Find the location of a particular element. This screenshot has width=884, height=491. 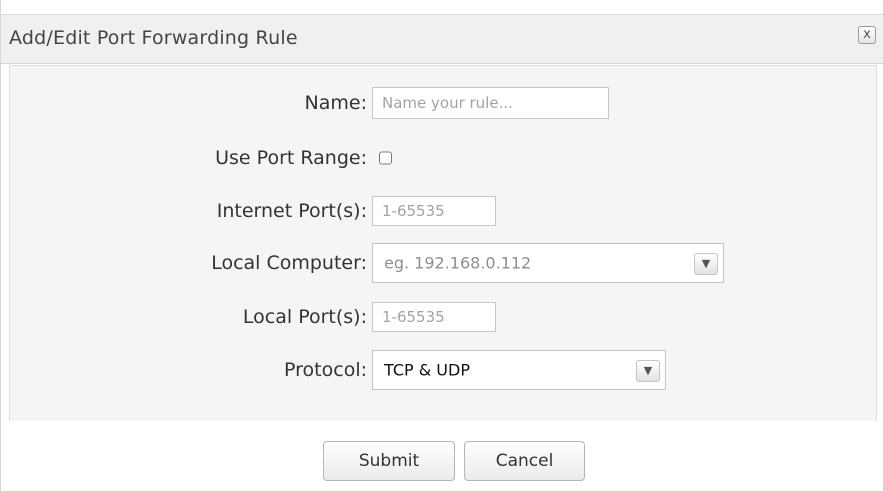

dialog-title: Add/Edit Port Forwarding Rule is located at coordinates (153, 38).